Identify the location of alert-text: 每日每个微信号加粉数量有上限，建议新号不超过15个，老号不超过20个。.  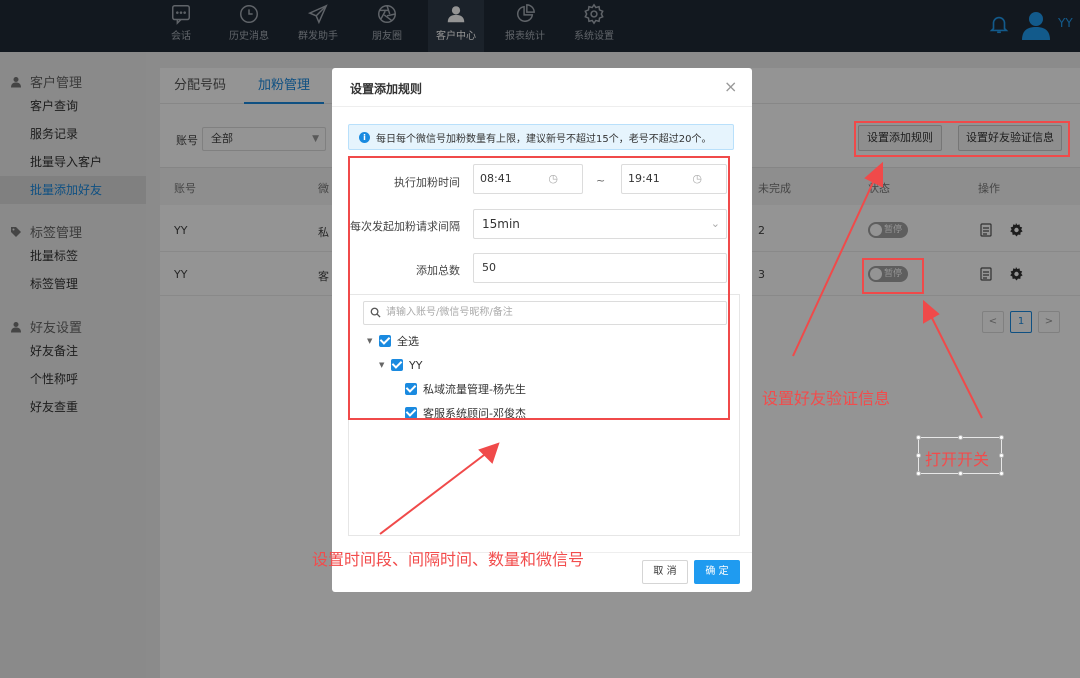
(544, 139).